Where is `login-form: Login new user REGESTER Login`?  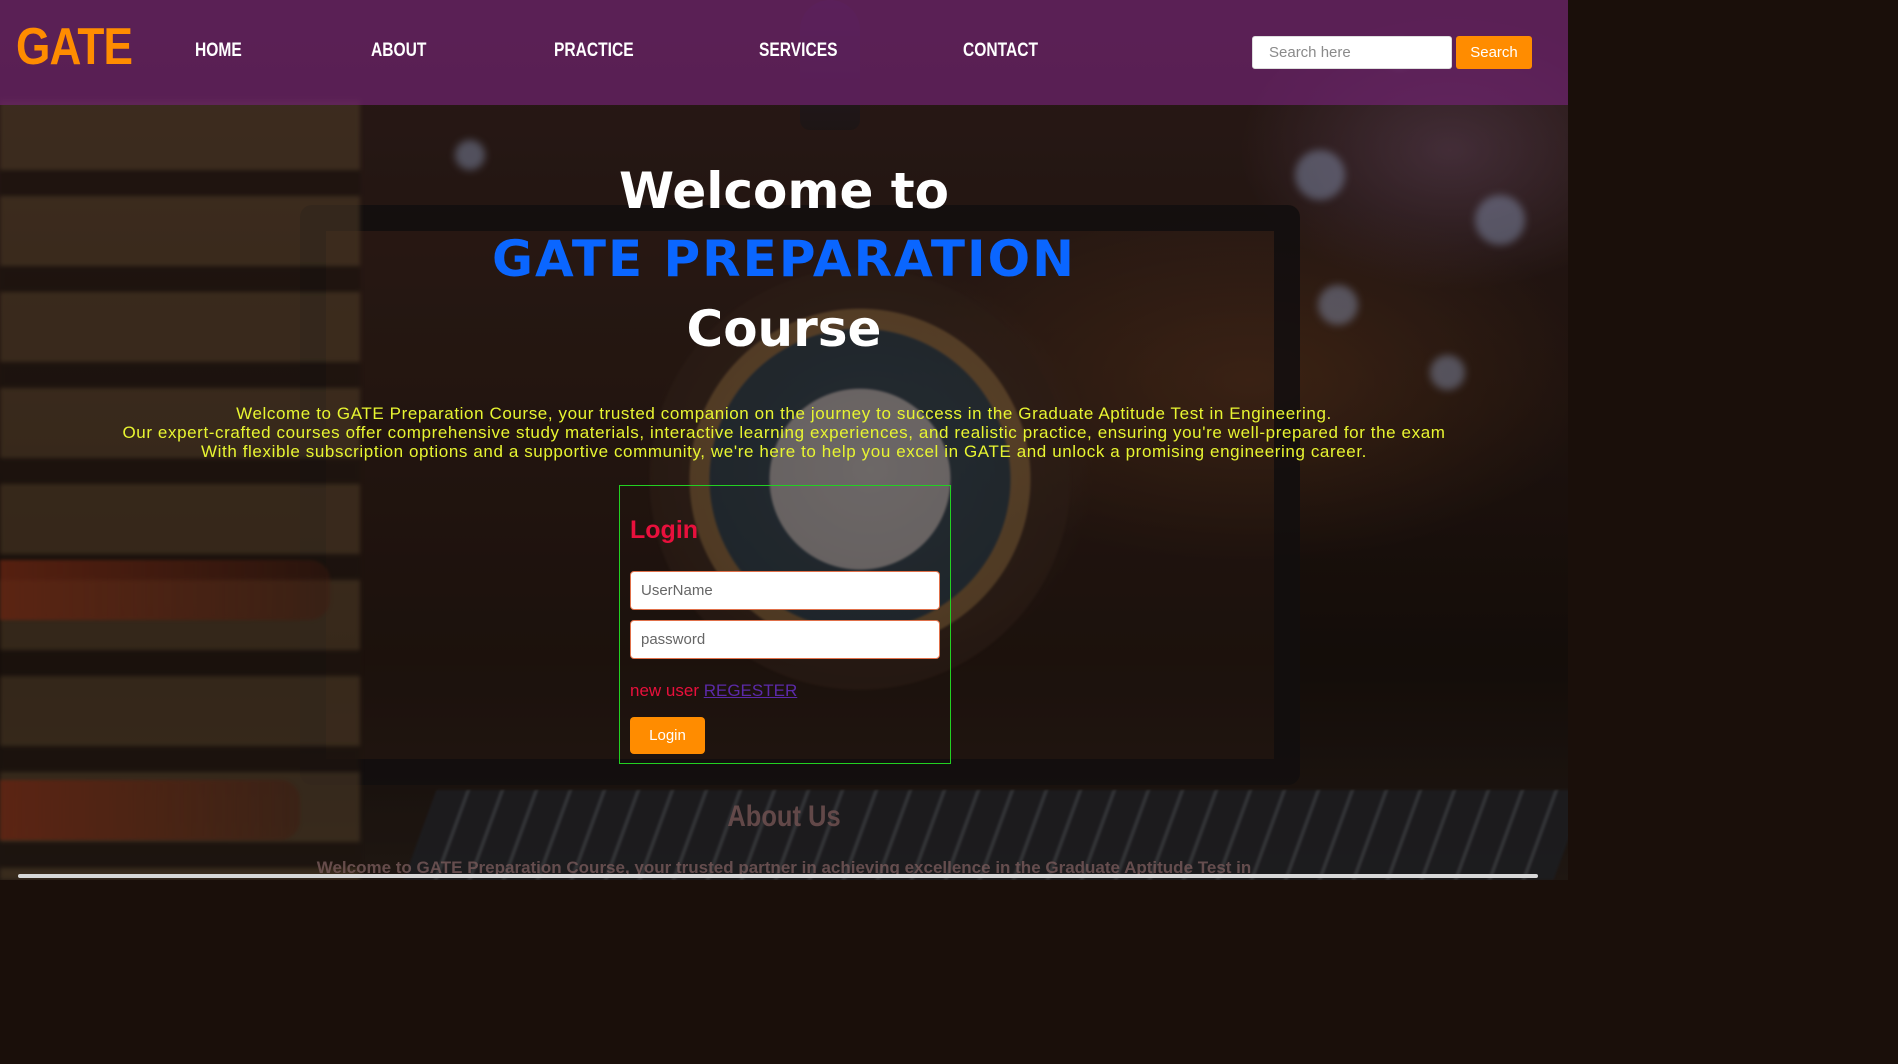
login-form: Login new user REGESTER Login is located at coordinates (785, 624).